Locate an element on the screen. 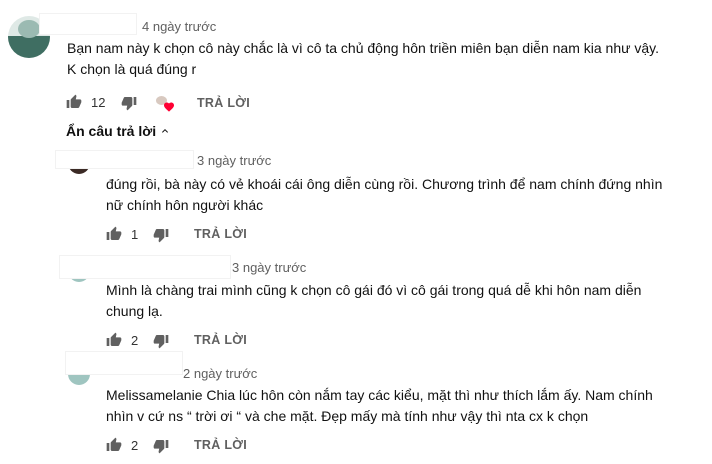 This screenshot has height=464, width=712. comment-text-line: K chọn là quá đúng r is located at coordinates (132, 69).